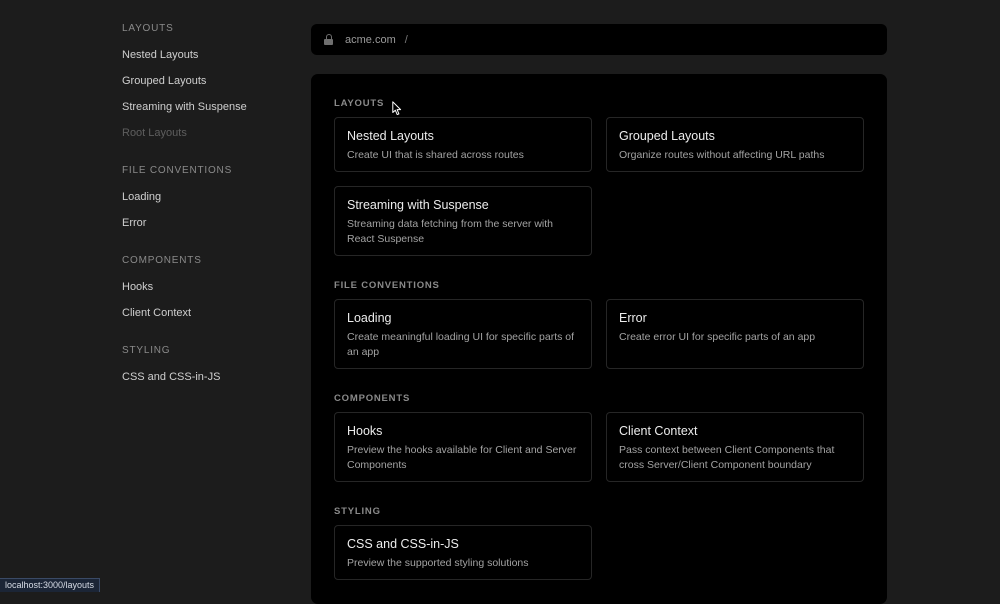  I want to click on sidebar-section-styling: STYLING CSS and CSS-in-JS, so click(207, 367).